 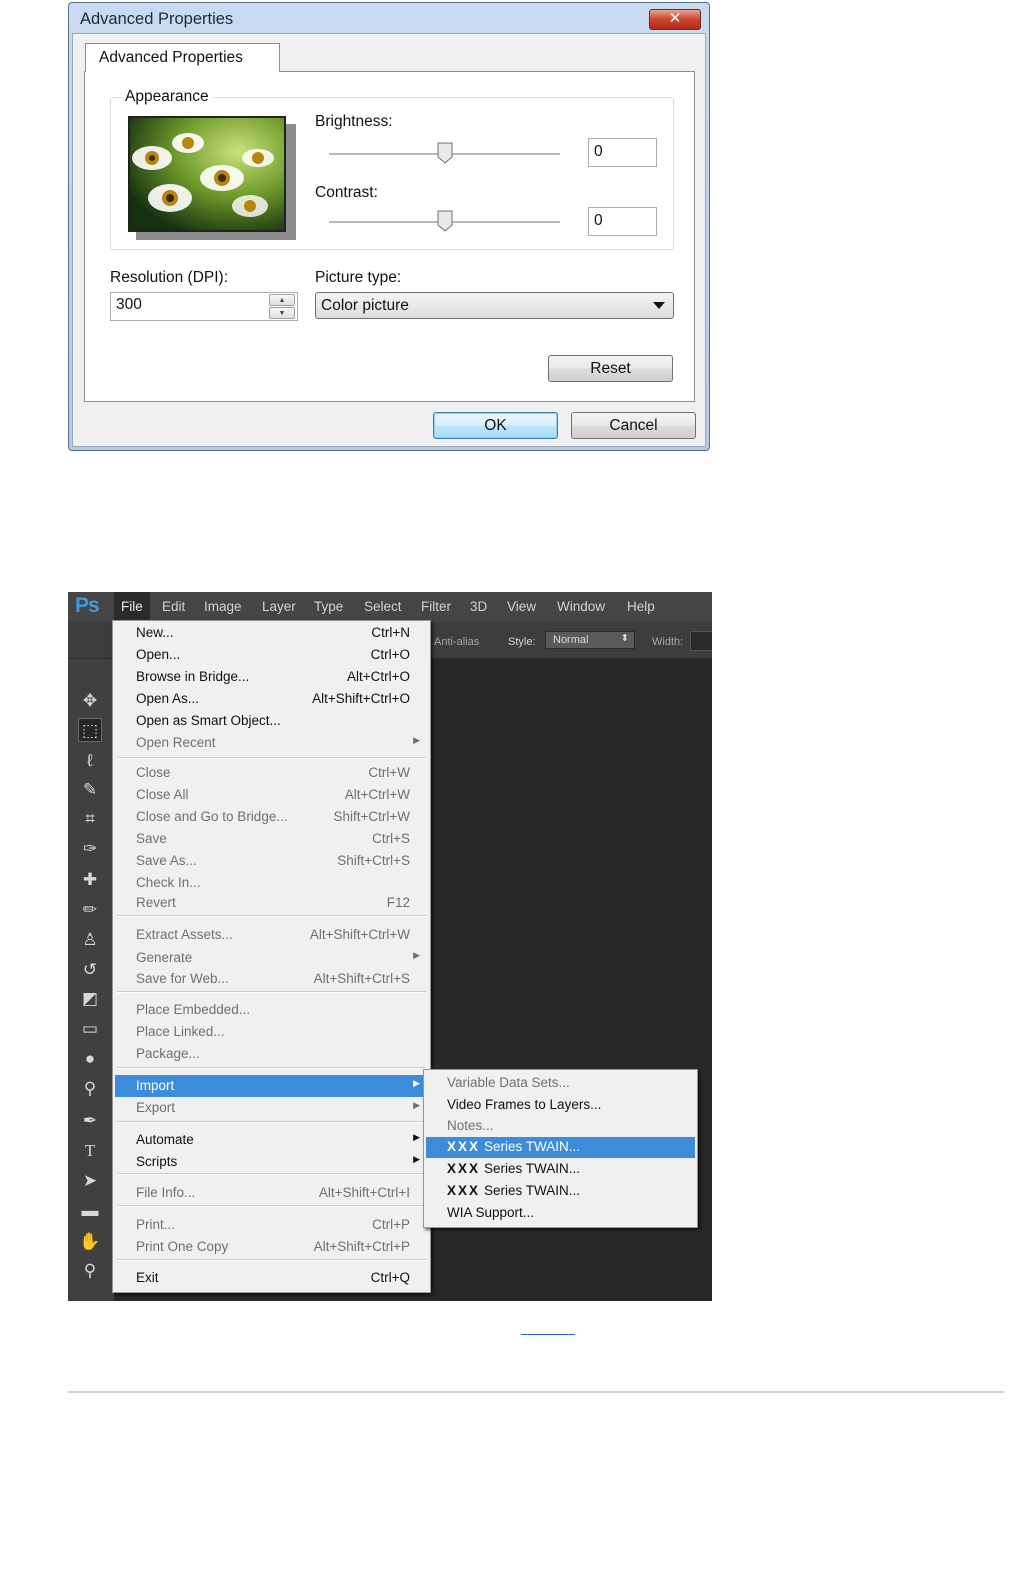 What do you see at coordinates (90, 940) in the screenshot?
I see `clone-stamp-tool-icon: ♙` at bounding box center [90, 940].